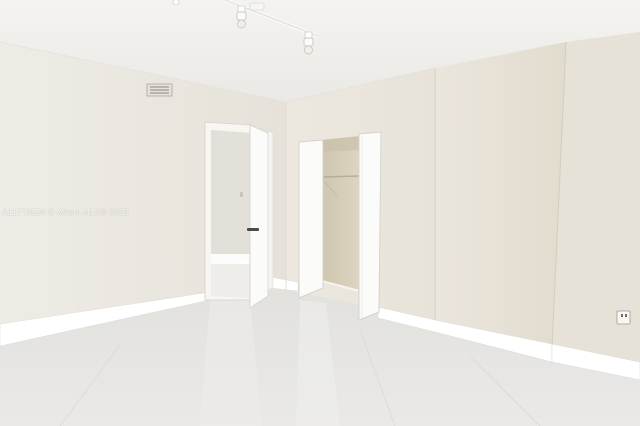  I want to click on door-handle-icon, so click(253, 229).